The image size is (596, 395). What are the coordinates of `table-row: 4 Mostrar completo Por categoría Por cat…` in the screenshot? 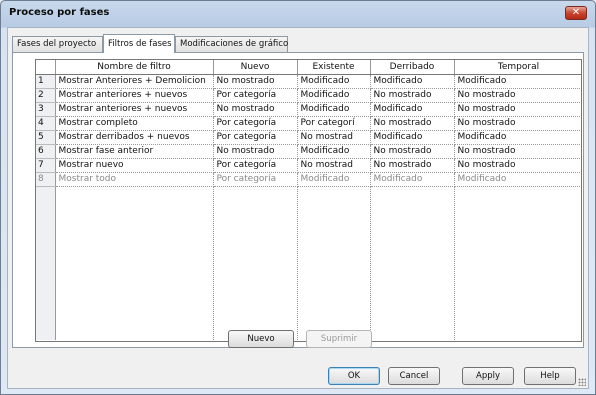 It's located at (308, 123).